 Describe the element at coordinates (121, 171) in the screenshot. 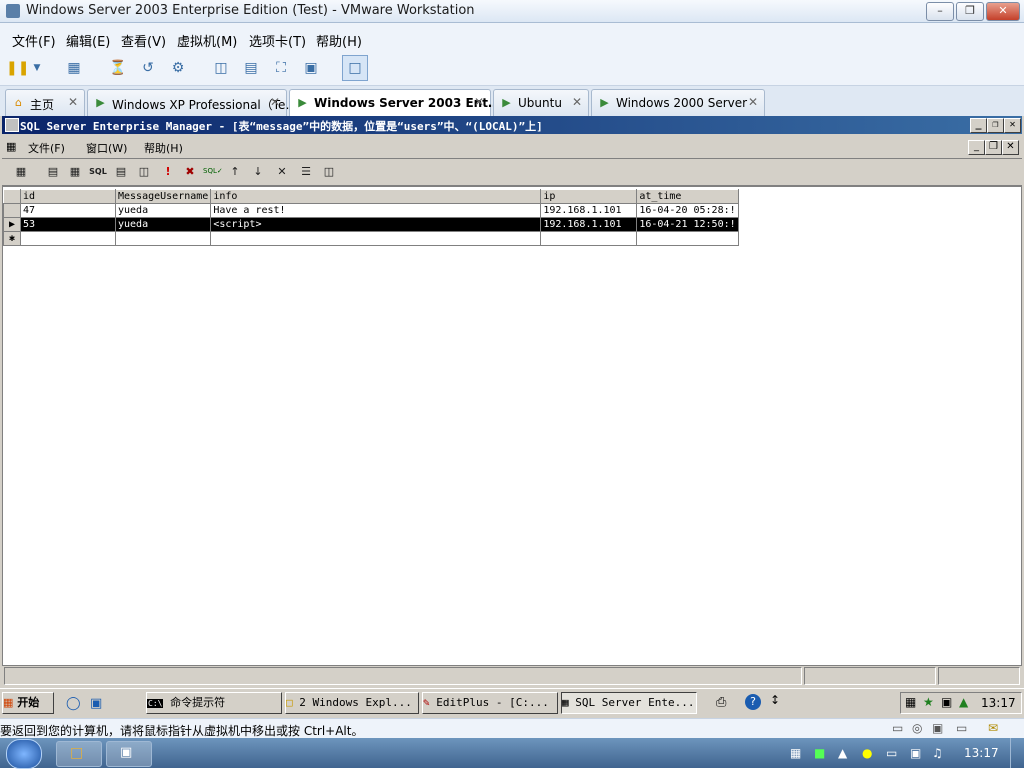

I see `results-pane-icon: ▤` at that location.